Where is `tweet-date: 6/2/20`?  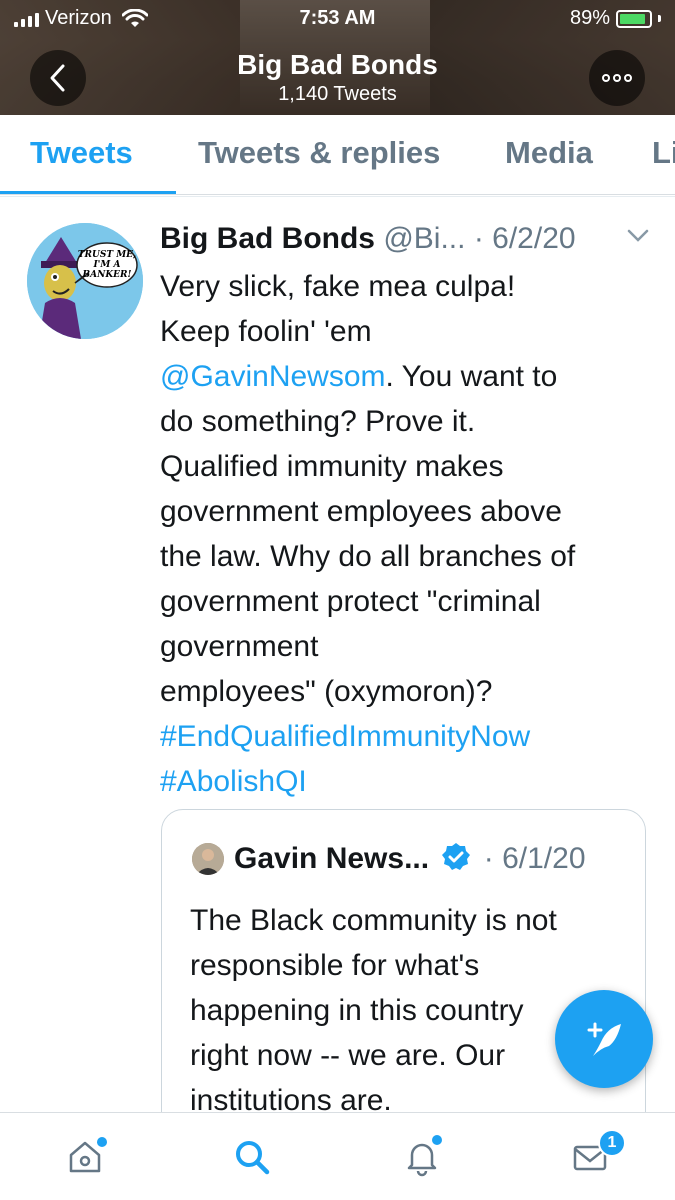 tweet-date: 6/2/20 is located at coordinates (533, 238).